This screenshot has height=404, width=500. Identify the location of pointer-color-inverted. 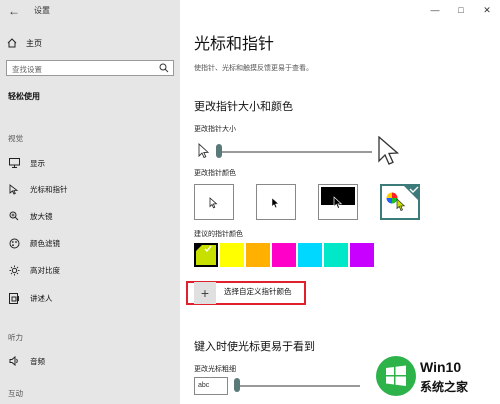
(338, 202).